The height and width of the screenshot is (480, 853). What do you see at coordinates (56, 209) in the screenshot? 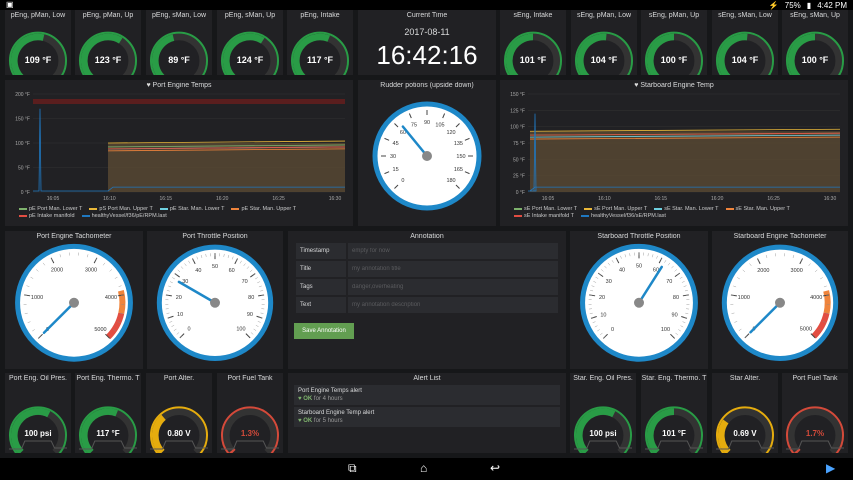
I see `legend-label: pE Port Man. Lower T` at bounding box center [56, 209].